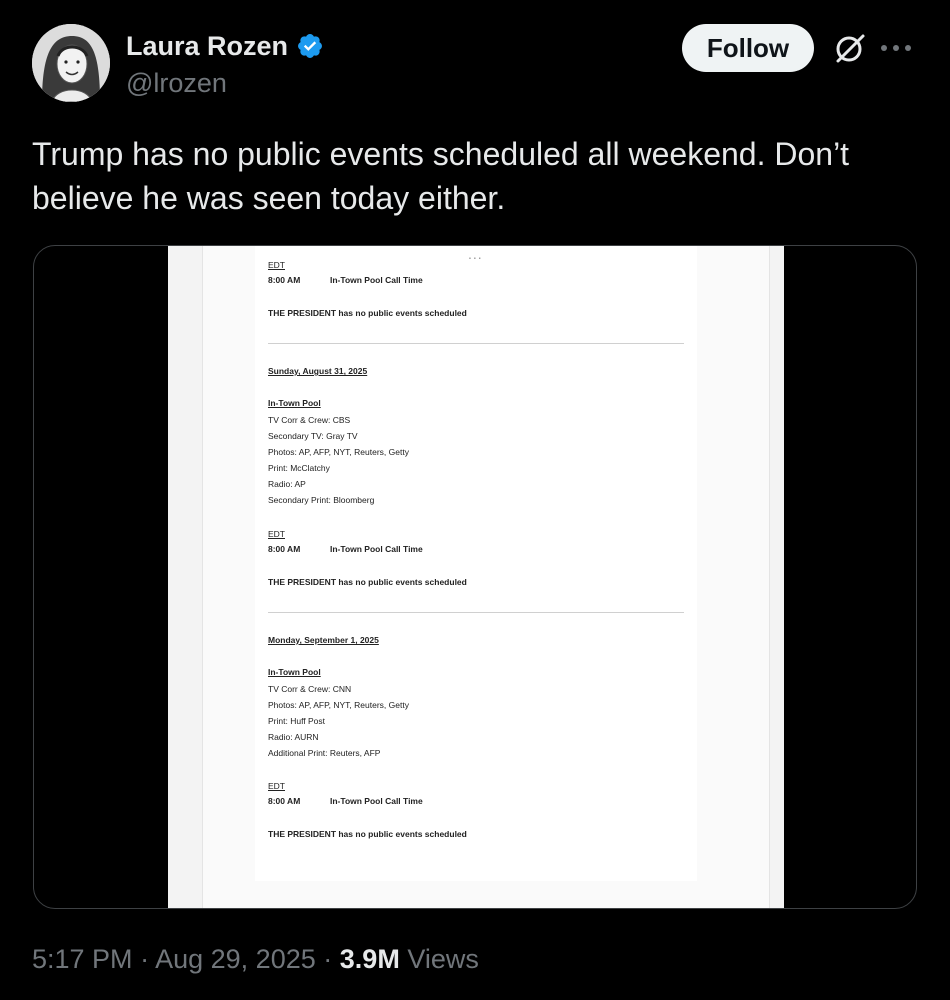 Image resolution: width=950 pixels, height=1000 pixels. I want to click on schedule-date: Sunday, August 31, 2025, so click(318, 371).